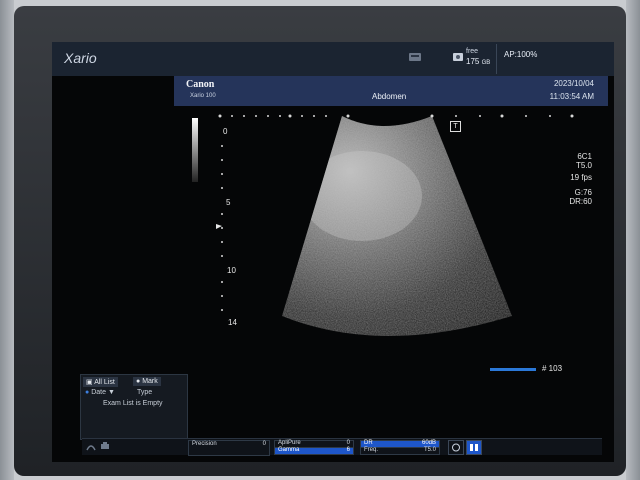 The height and width of the screenshot is (480, 640). I want to click on frame-rate: 19 fps, so click(581, 177).